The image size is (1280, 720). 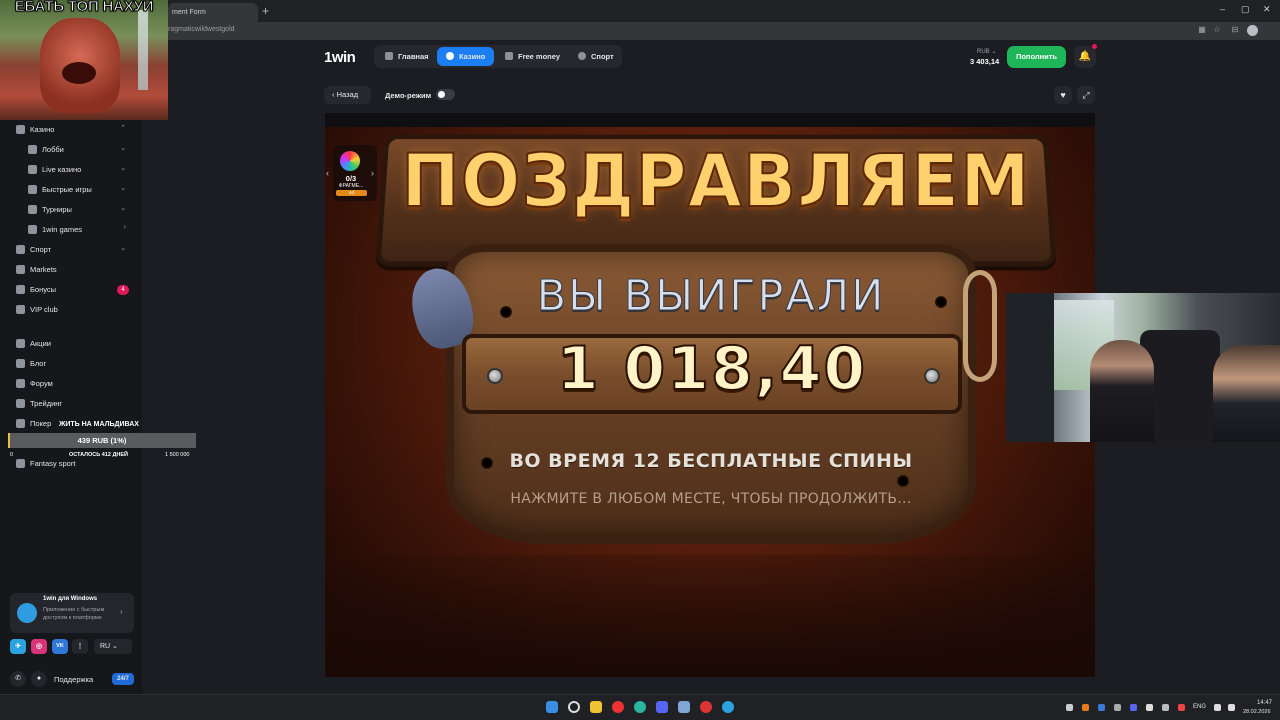 I want to click on browser-tab: ment Form, so click(x=213, y=12).